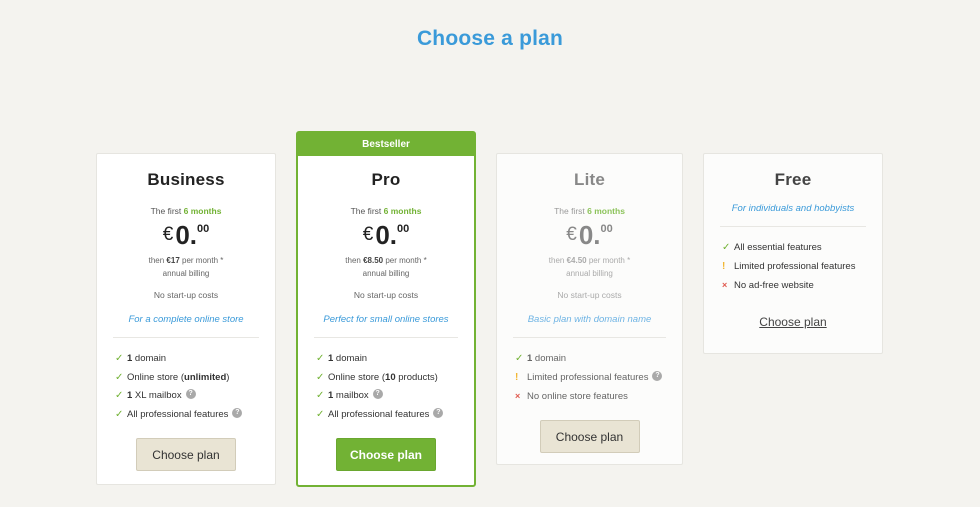 The height and width of the screenshot is (507, 980). I want to click on page-title: Choose a plan, so click(490, 38).